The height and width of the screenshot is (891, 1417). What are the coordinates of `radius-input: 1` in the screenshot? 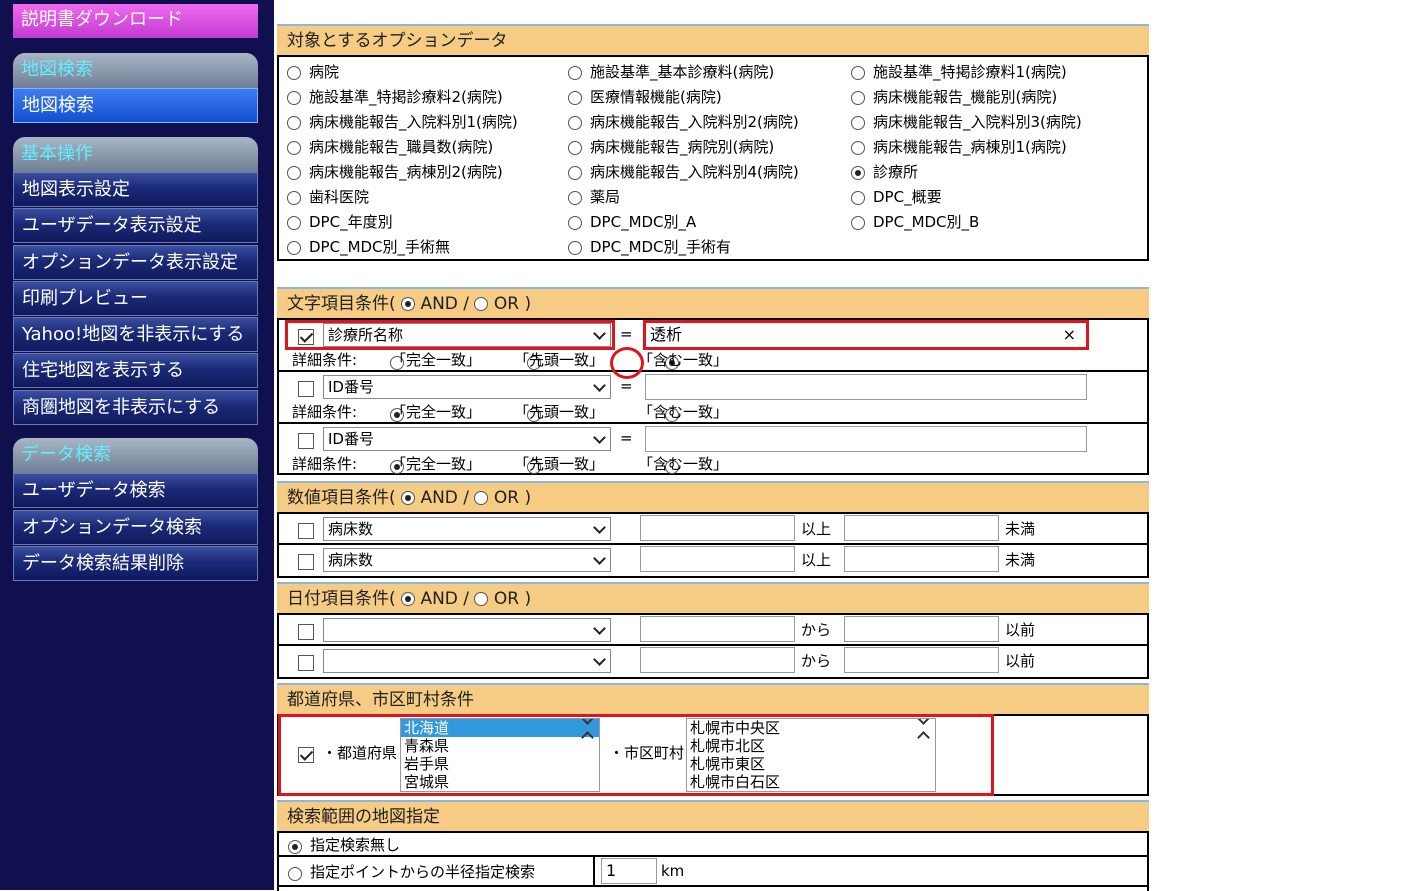 It's located at (629, 871).